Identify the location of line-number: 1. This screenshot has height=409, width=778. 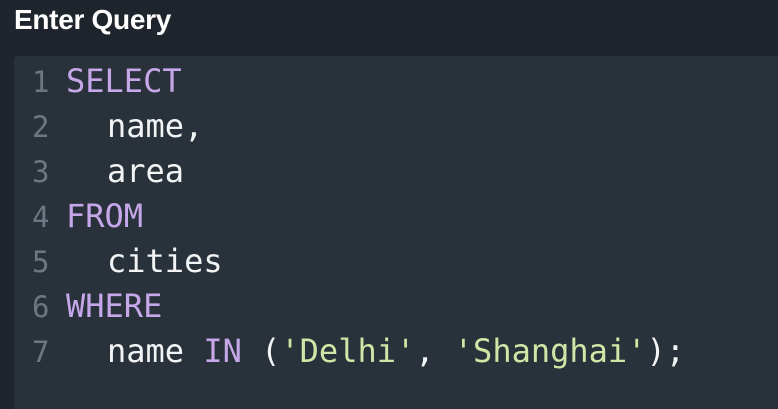
(41, 82).